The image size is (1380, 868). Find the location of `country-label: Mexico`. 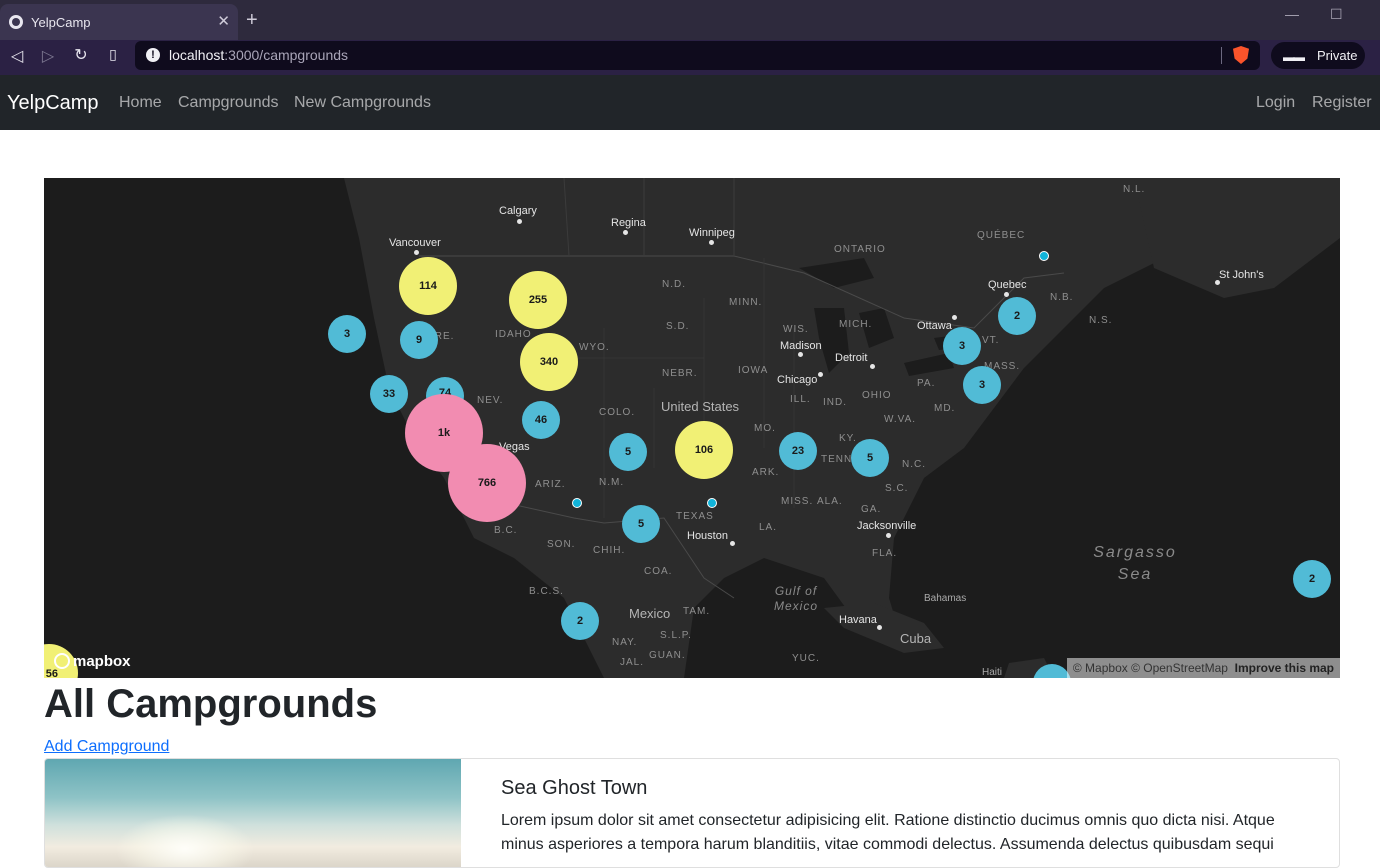

country-label: Mexico is located at coordinates (650, 613).